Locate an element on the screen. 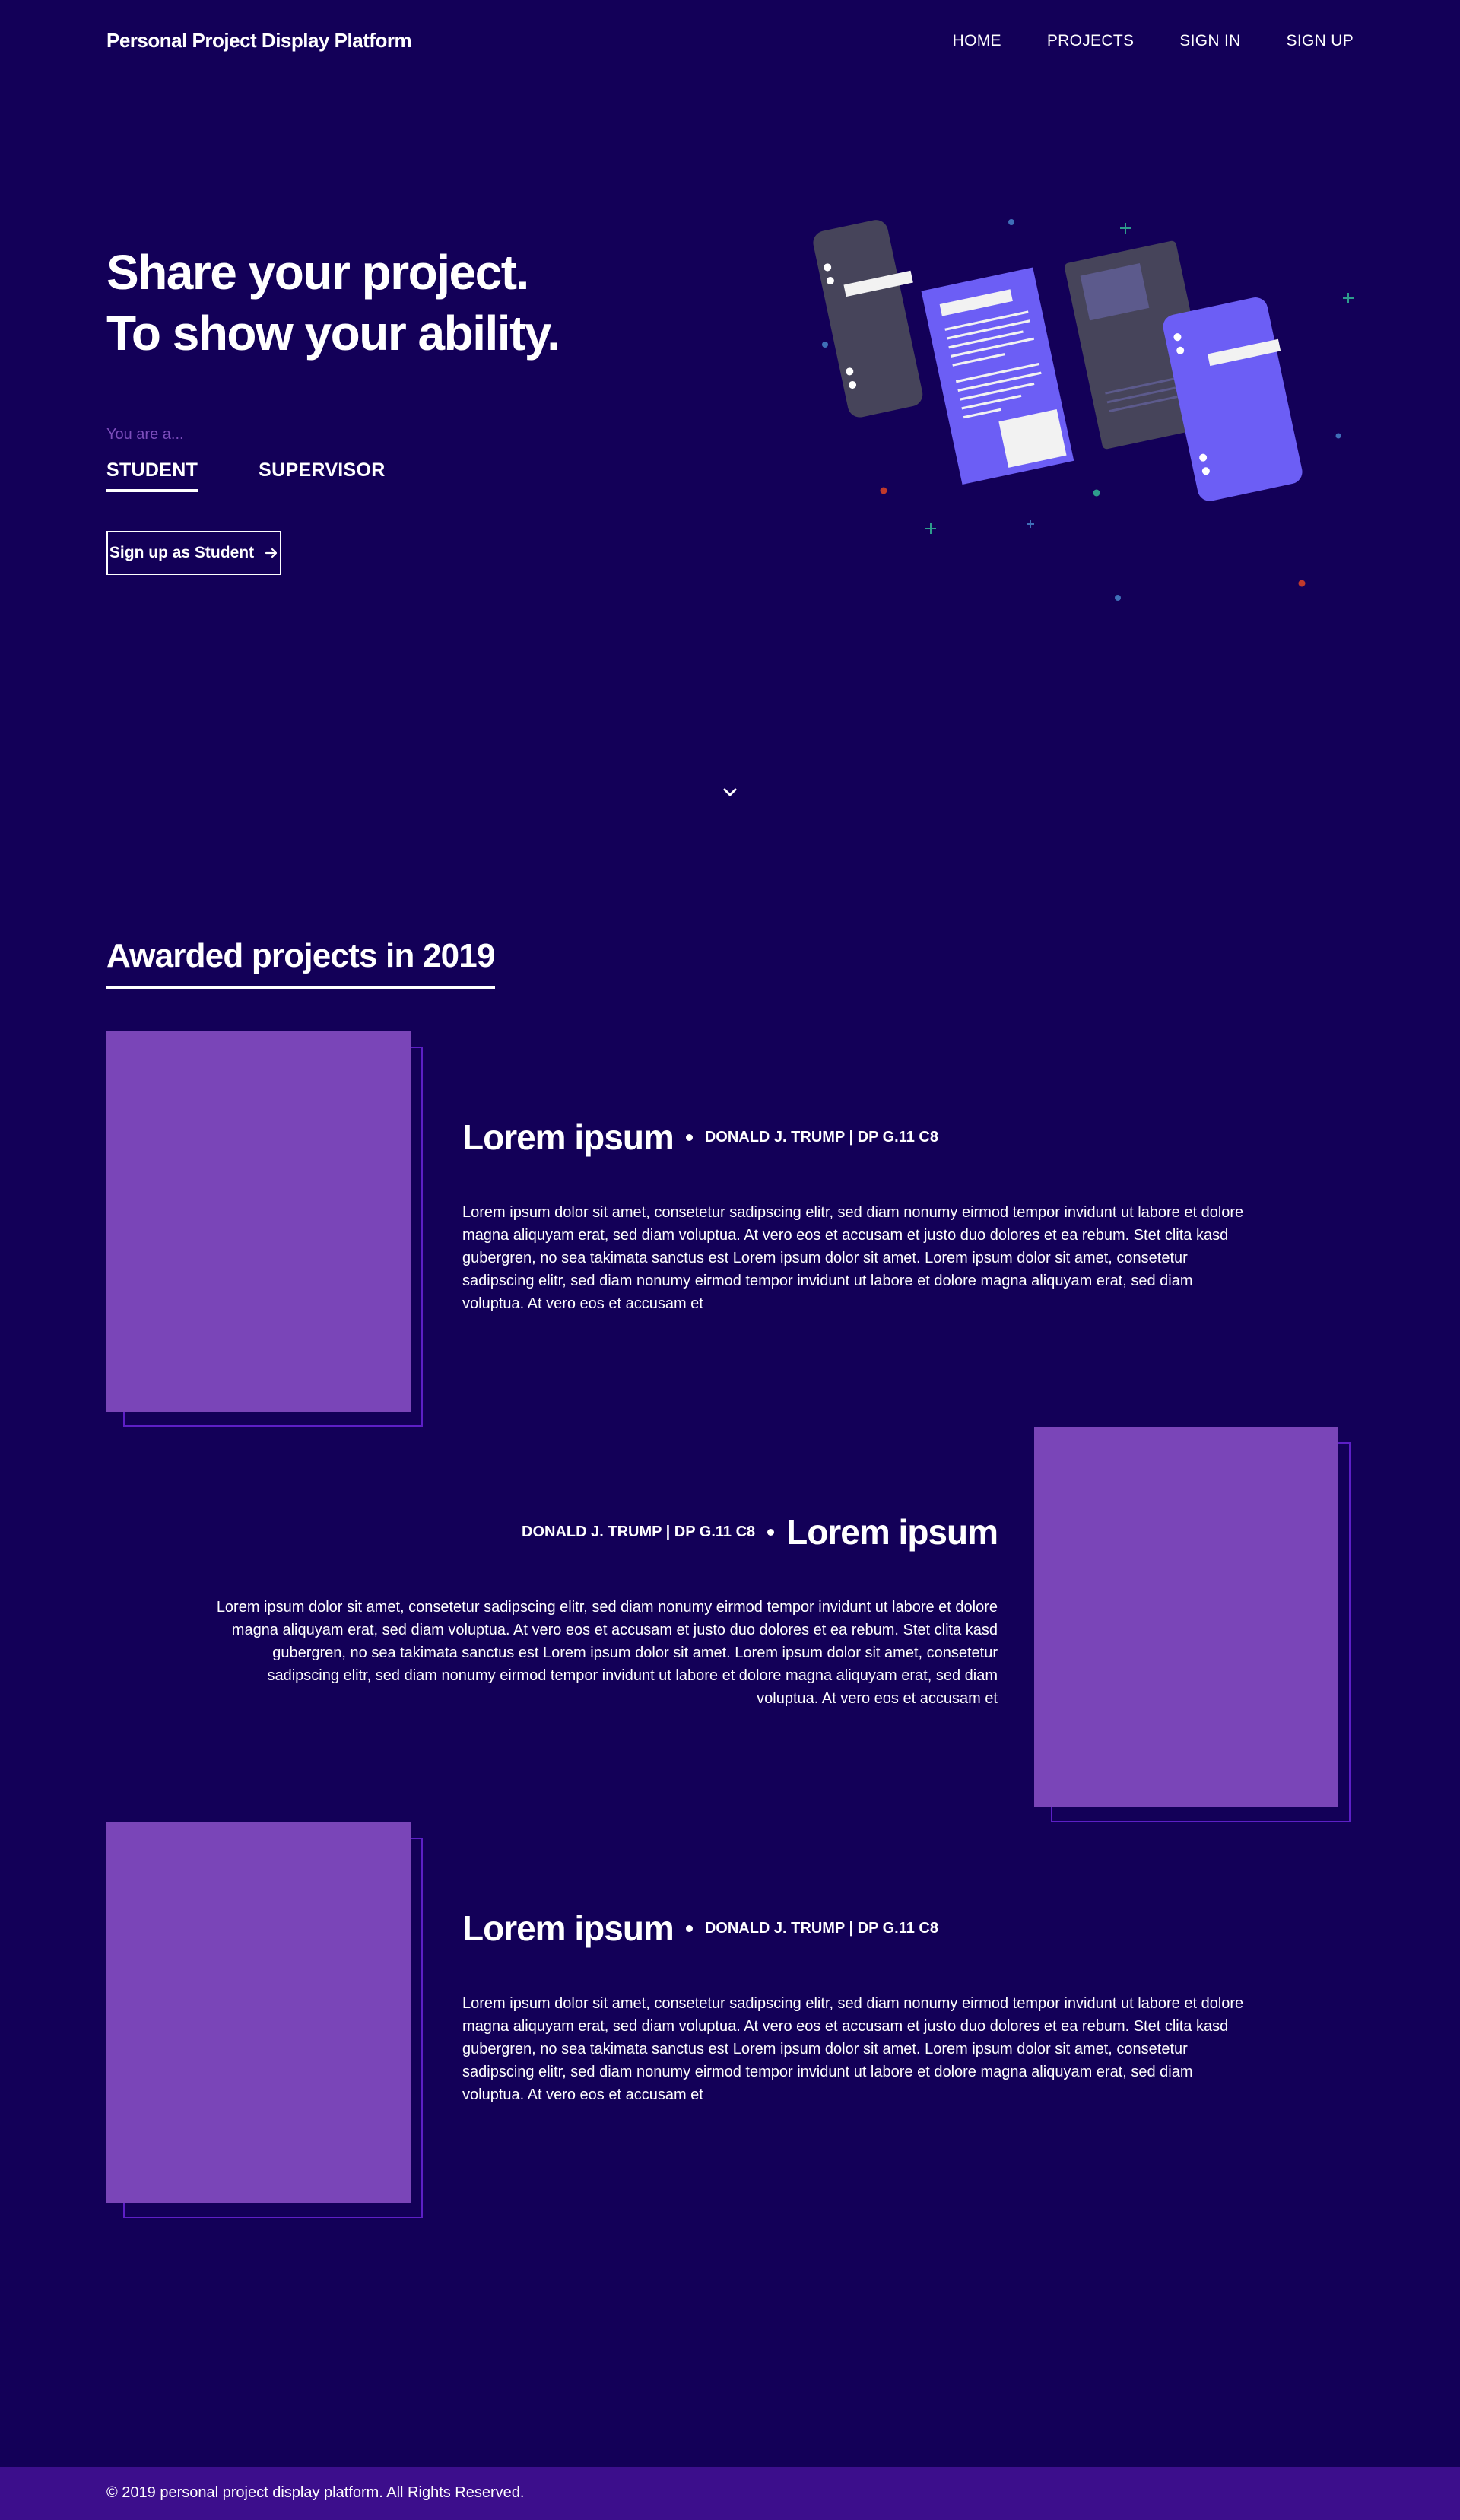  project-header: DONALD J. TRUMP | DP G.11 C8 Lorem ipsum is located at coordinates (760, 1531).